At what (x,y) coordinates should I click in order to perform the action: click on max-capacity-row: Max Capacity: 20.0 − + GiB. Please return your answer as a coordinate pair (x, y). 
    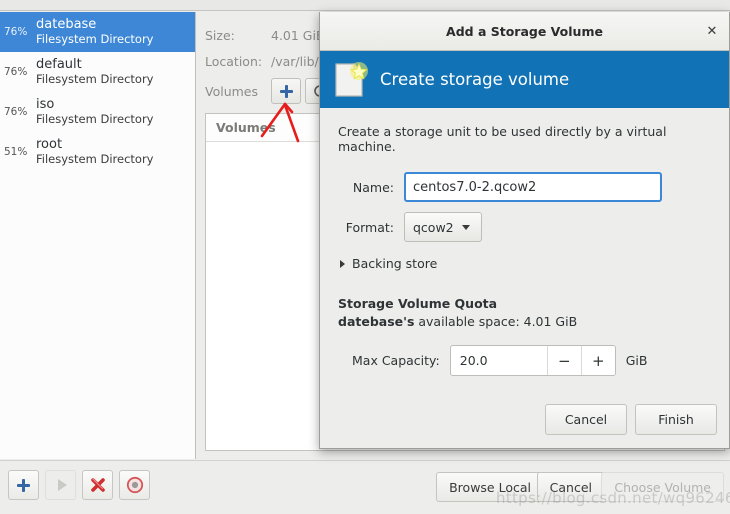
    Looking at the image, I should click on (531, 360).